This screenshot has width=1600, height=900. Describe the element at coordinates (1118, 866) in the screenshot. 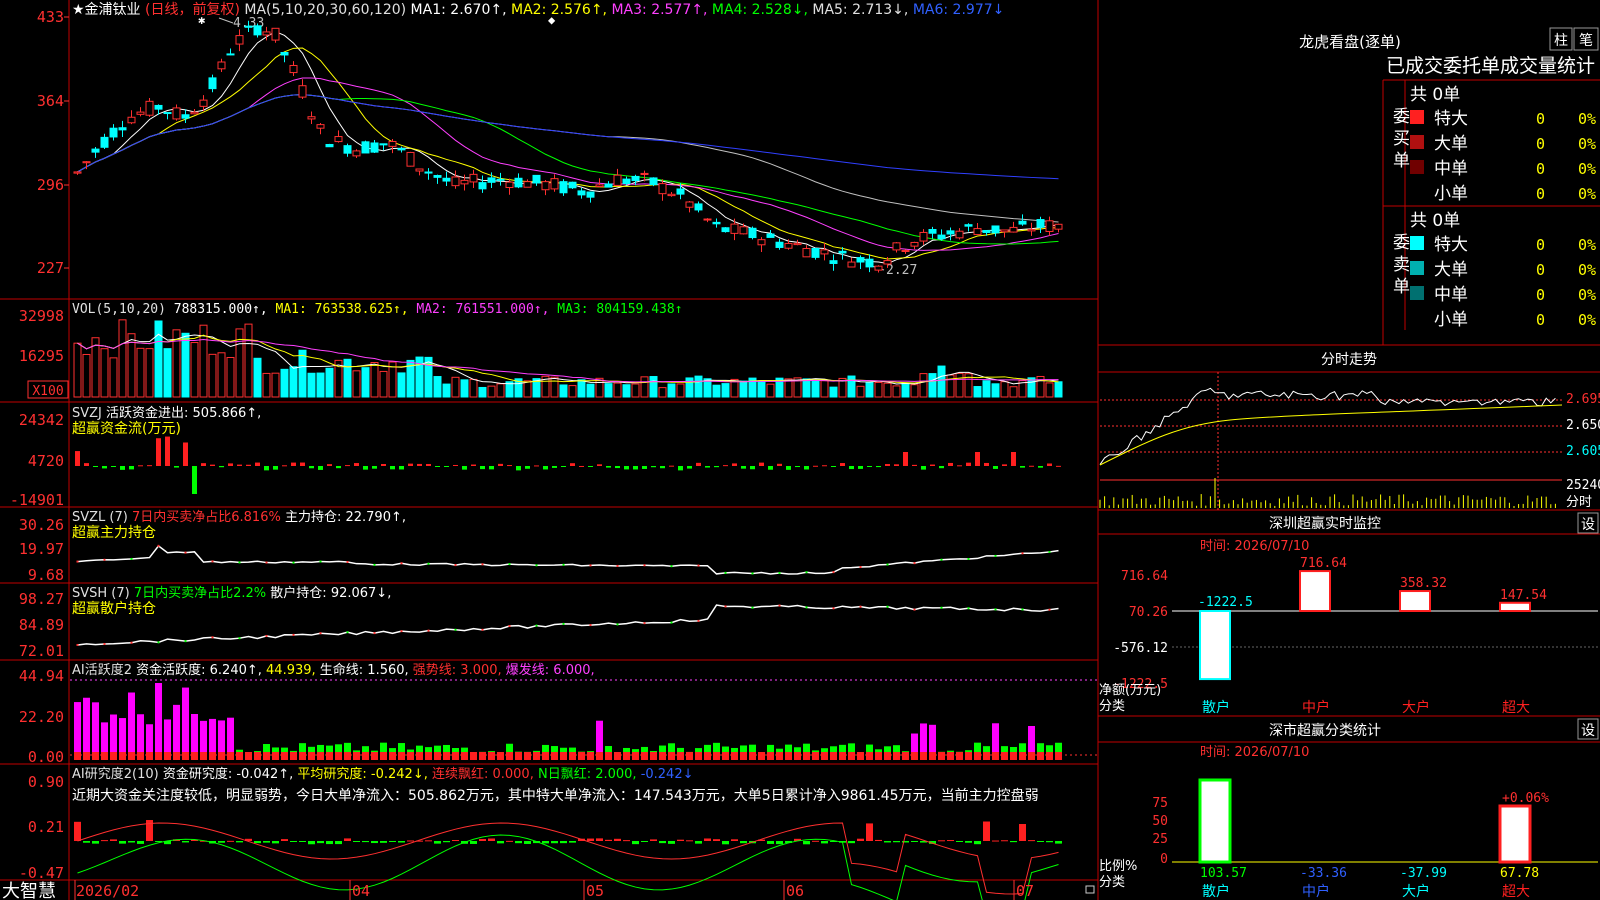

I see `classify-ratio-label: 比例%` at that location.